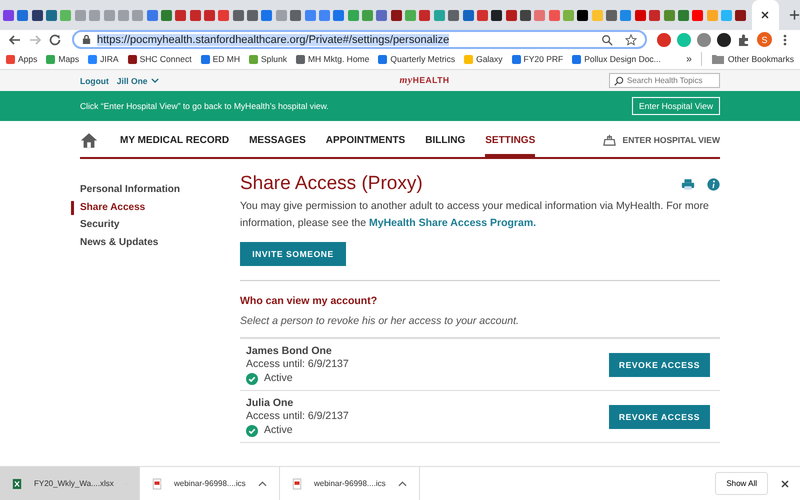  I want to click on bookmark-link: ED MH, so click(220, 59).